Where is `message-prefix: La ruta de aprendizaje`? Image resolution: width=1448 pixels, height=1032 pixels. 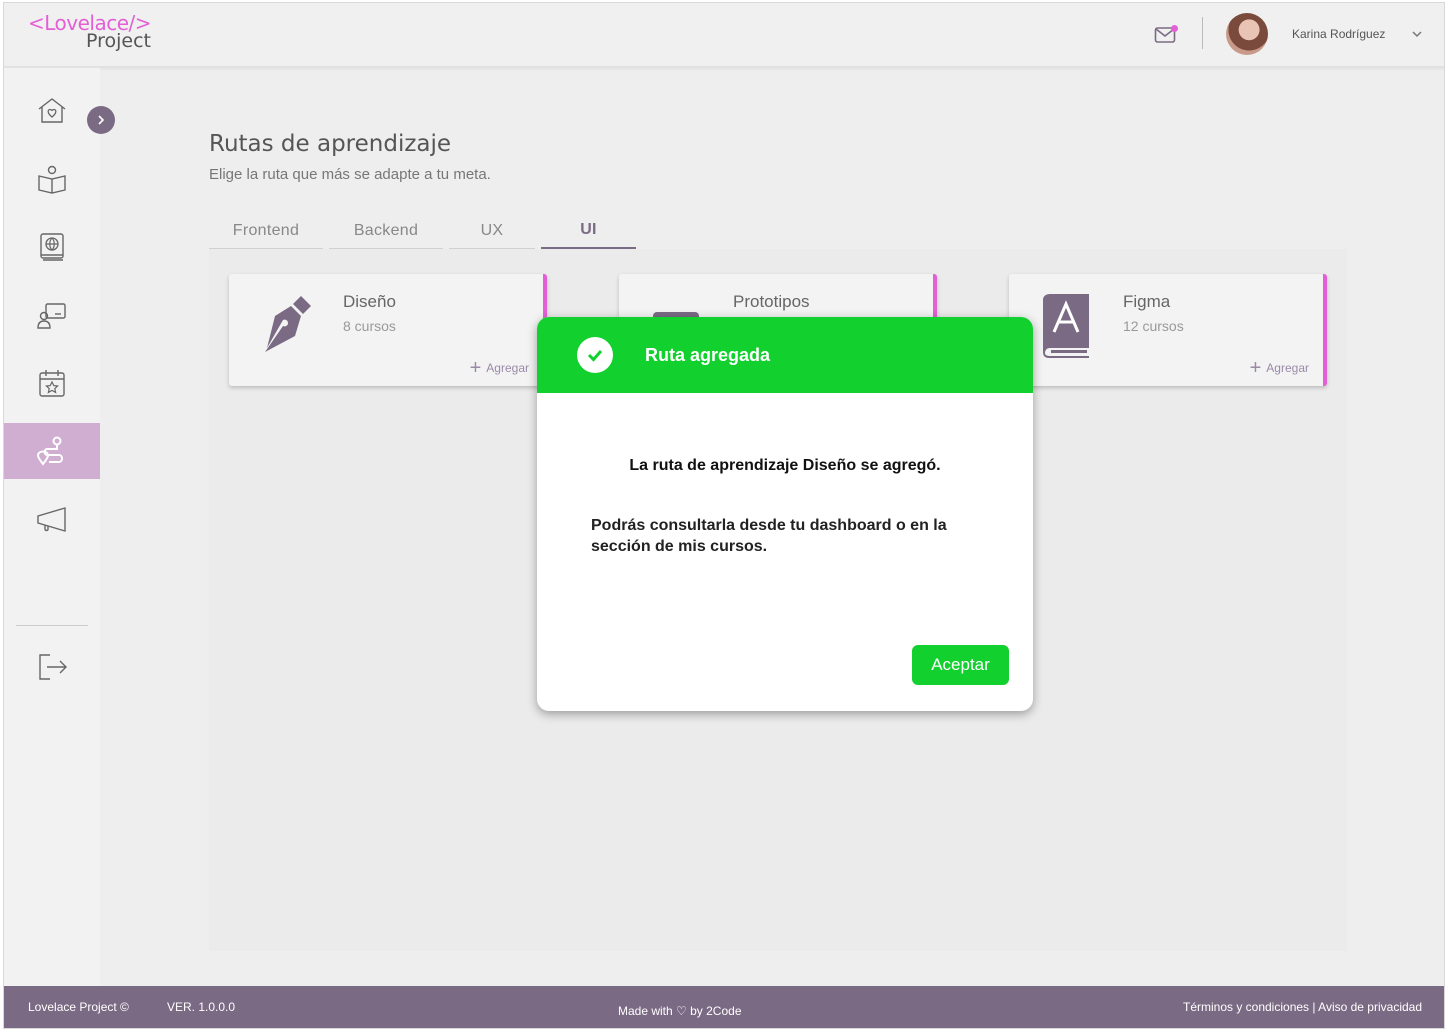 message-prefix: La ruta de aprendizaje is located at coordinates (716, 465).